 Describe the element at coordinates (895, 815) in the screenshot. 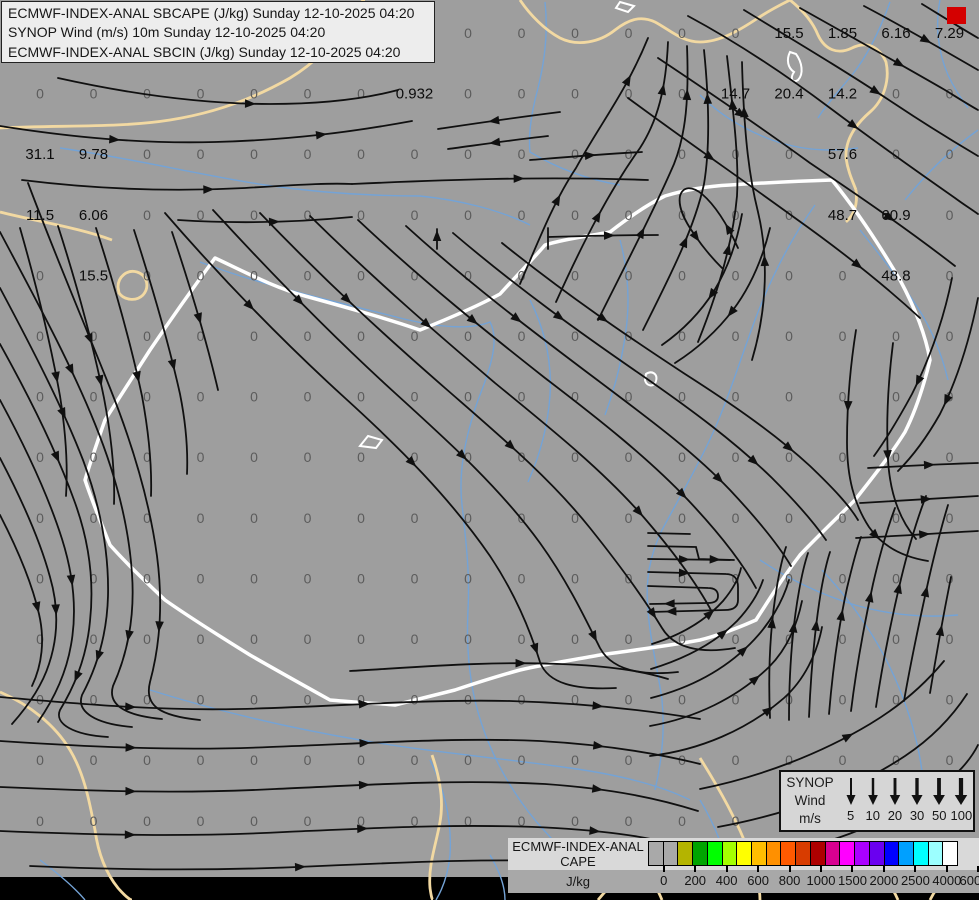

I see `wind-speed-label: 20` at that location.